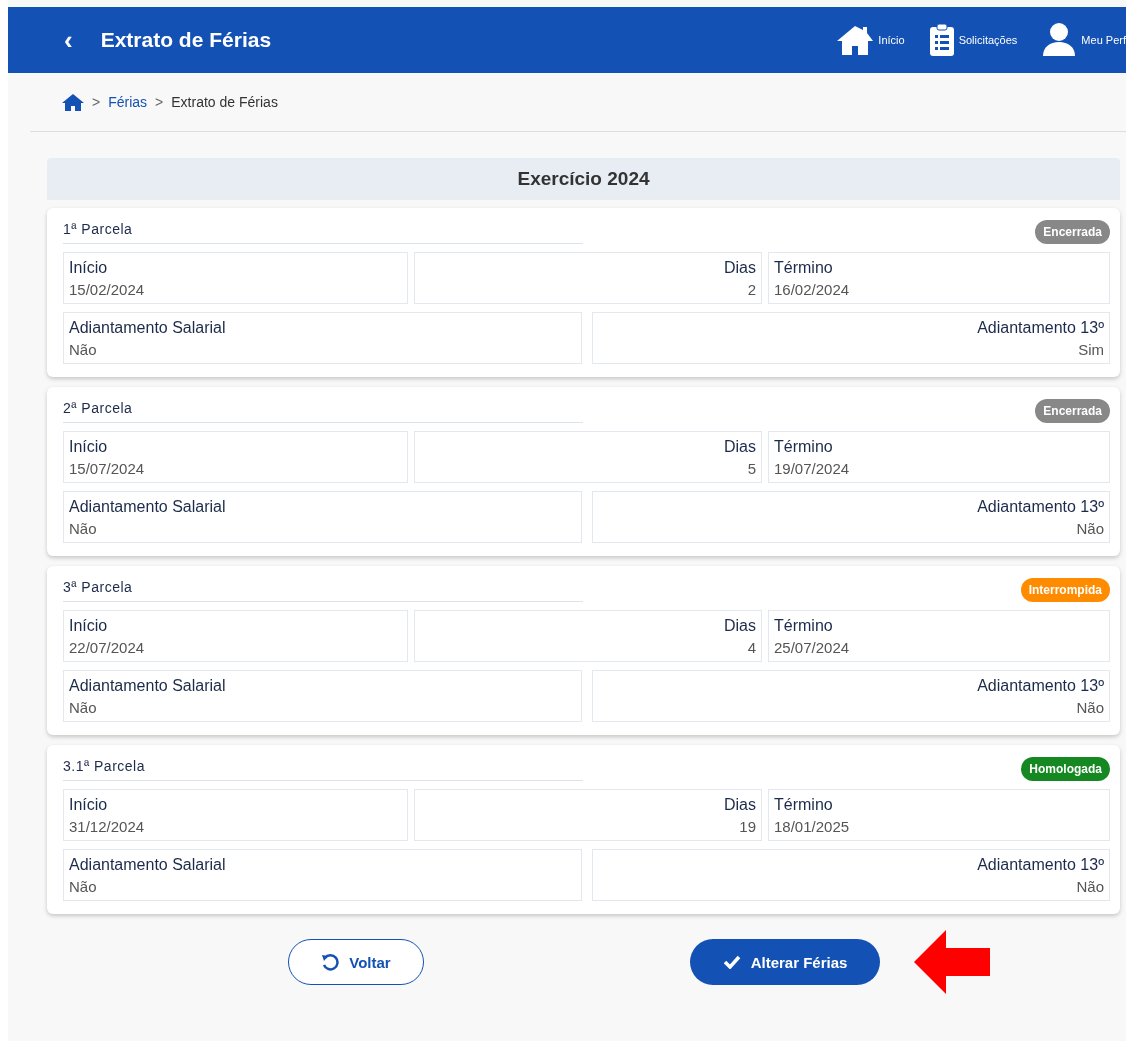 The width and height of the screenshot is (1126, 1041). What do you see at coordinates (1065, 590) in the screenshot?
I see `status-badge: Interrompida` at bounding box center [1065, 590].